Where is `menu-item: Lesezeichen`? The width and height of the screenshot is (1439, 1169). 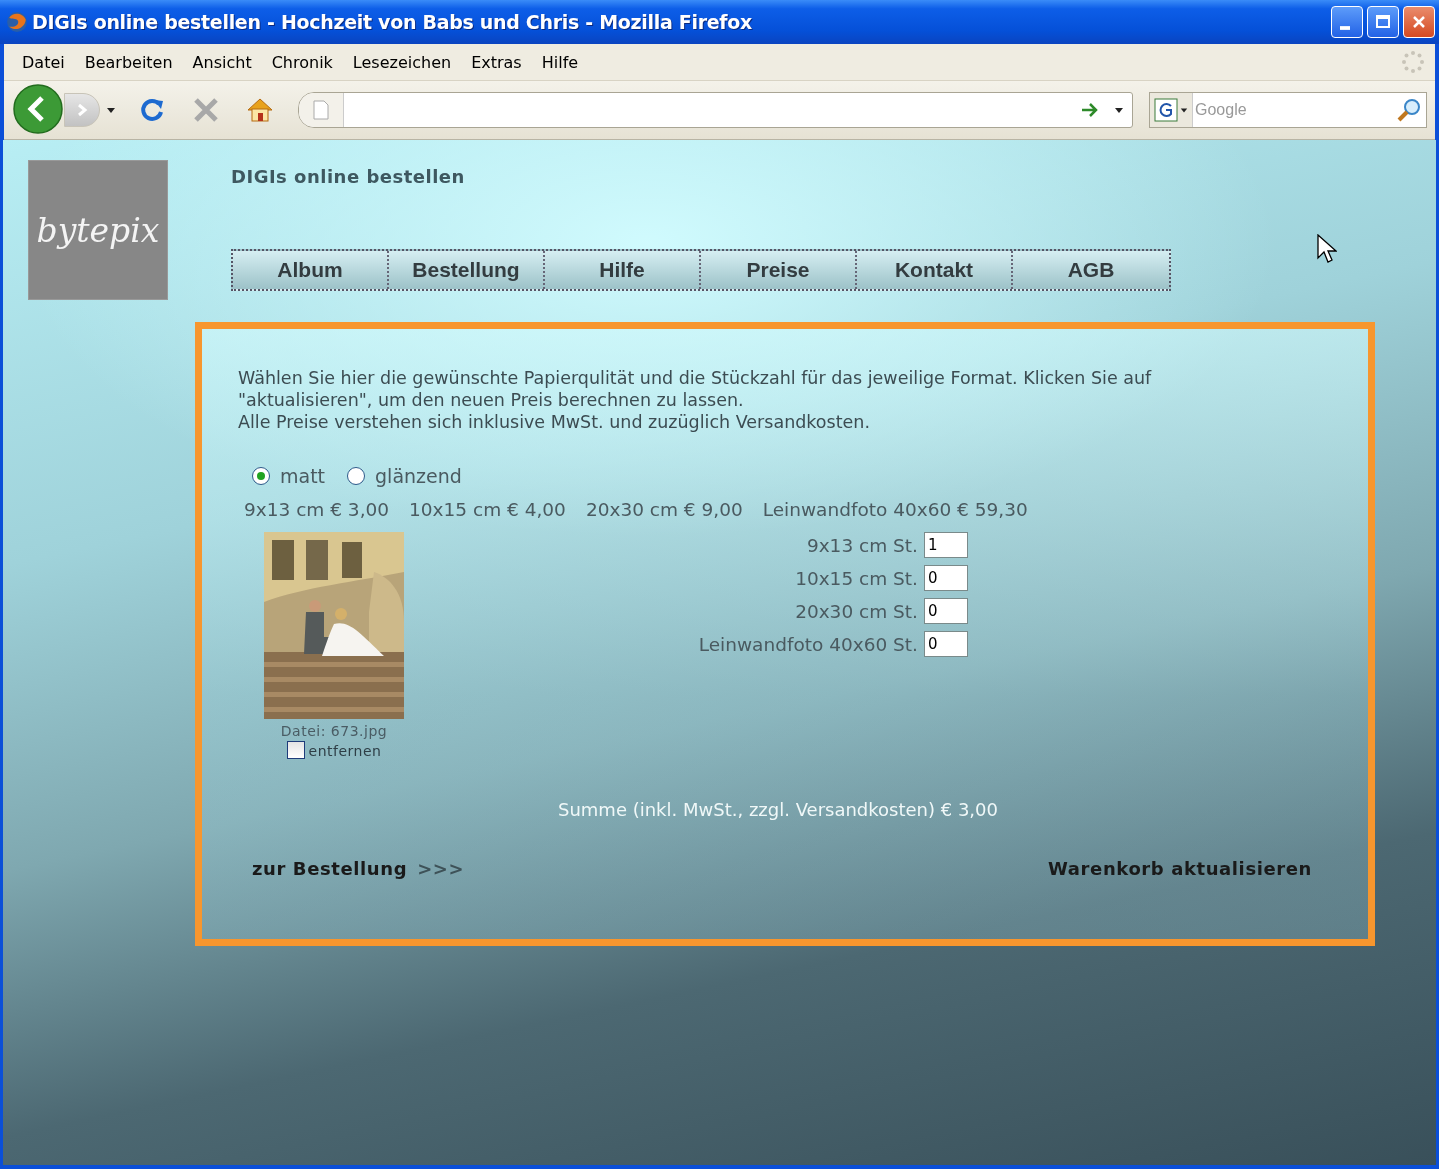
menu-item: Lesezeichen is located at coordinates (402, 62).